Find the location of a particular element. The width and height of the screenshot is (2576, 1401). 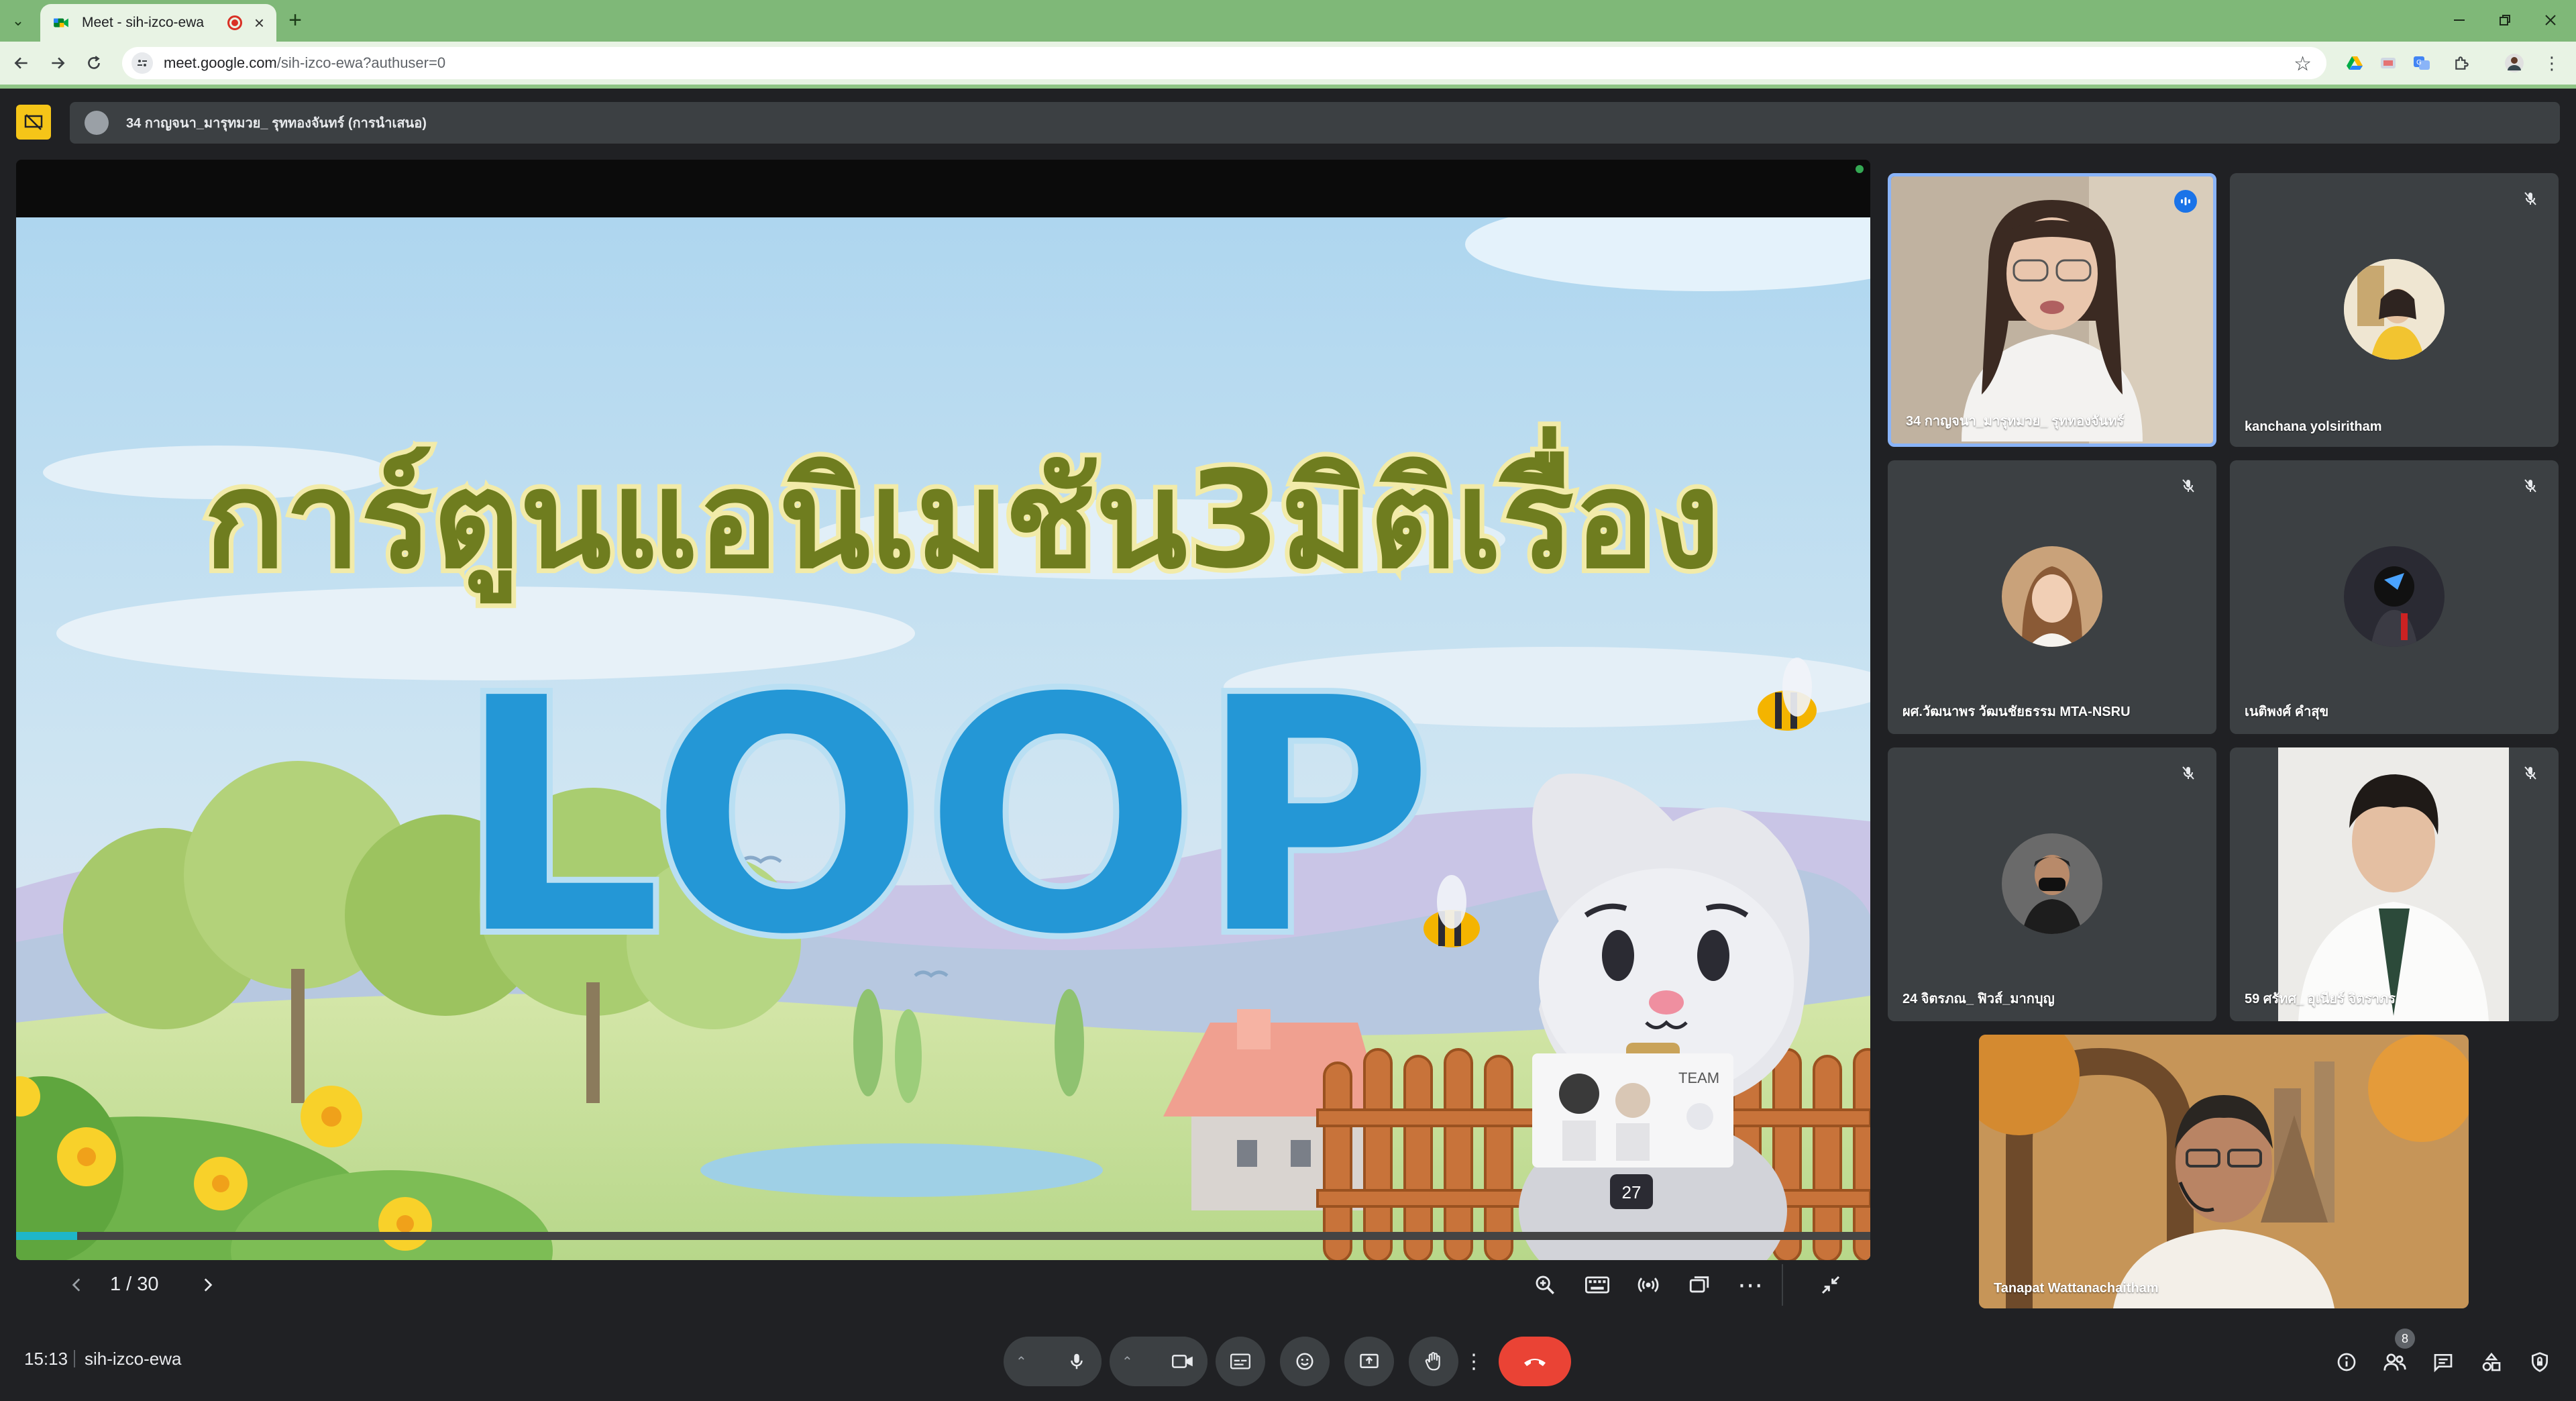

url-text: meet.google.com/sih-izco-ewa?authuser=0 is located at coordinates (305, 62).